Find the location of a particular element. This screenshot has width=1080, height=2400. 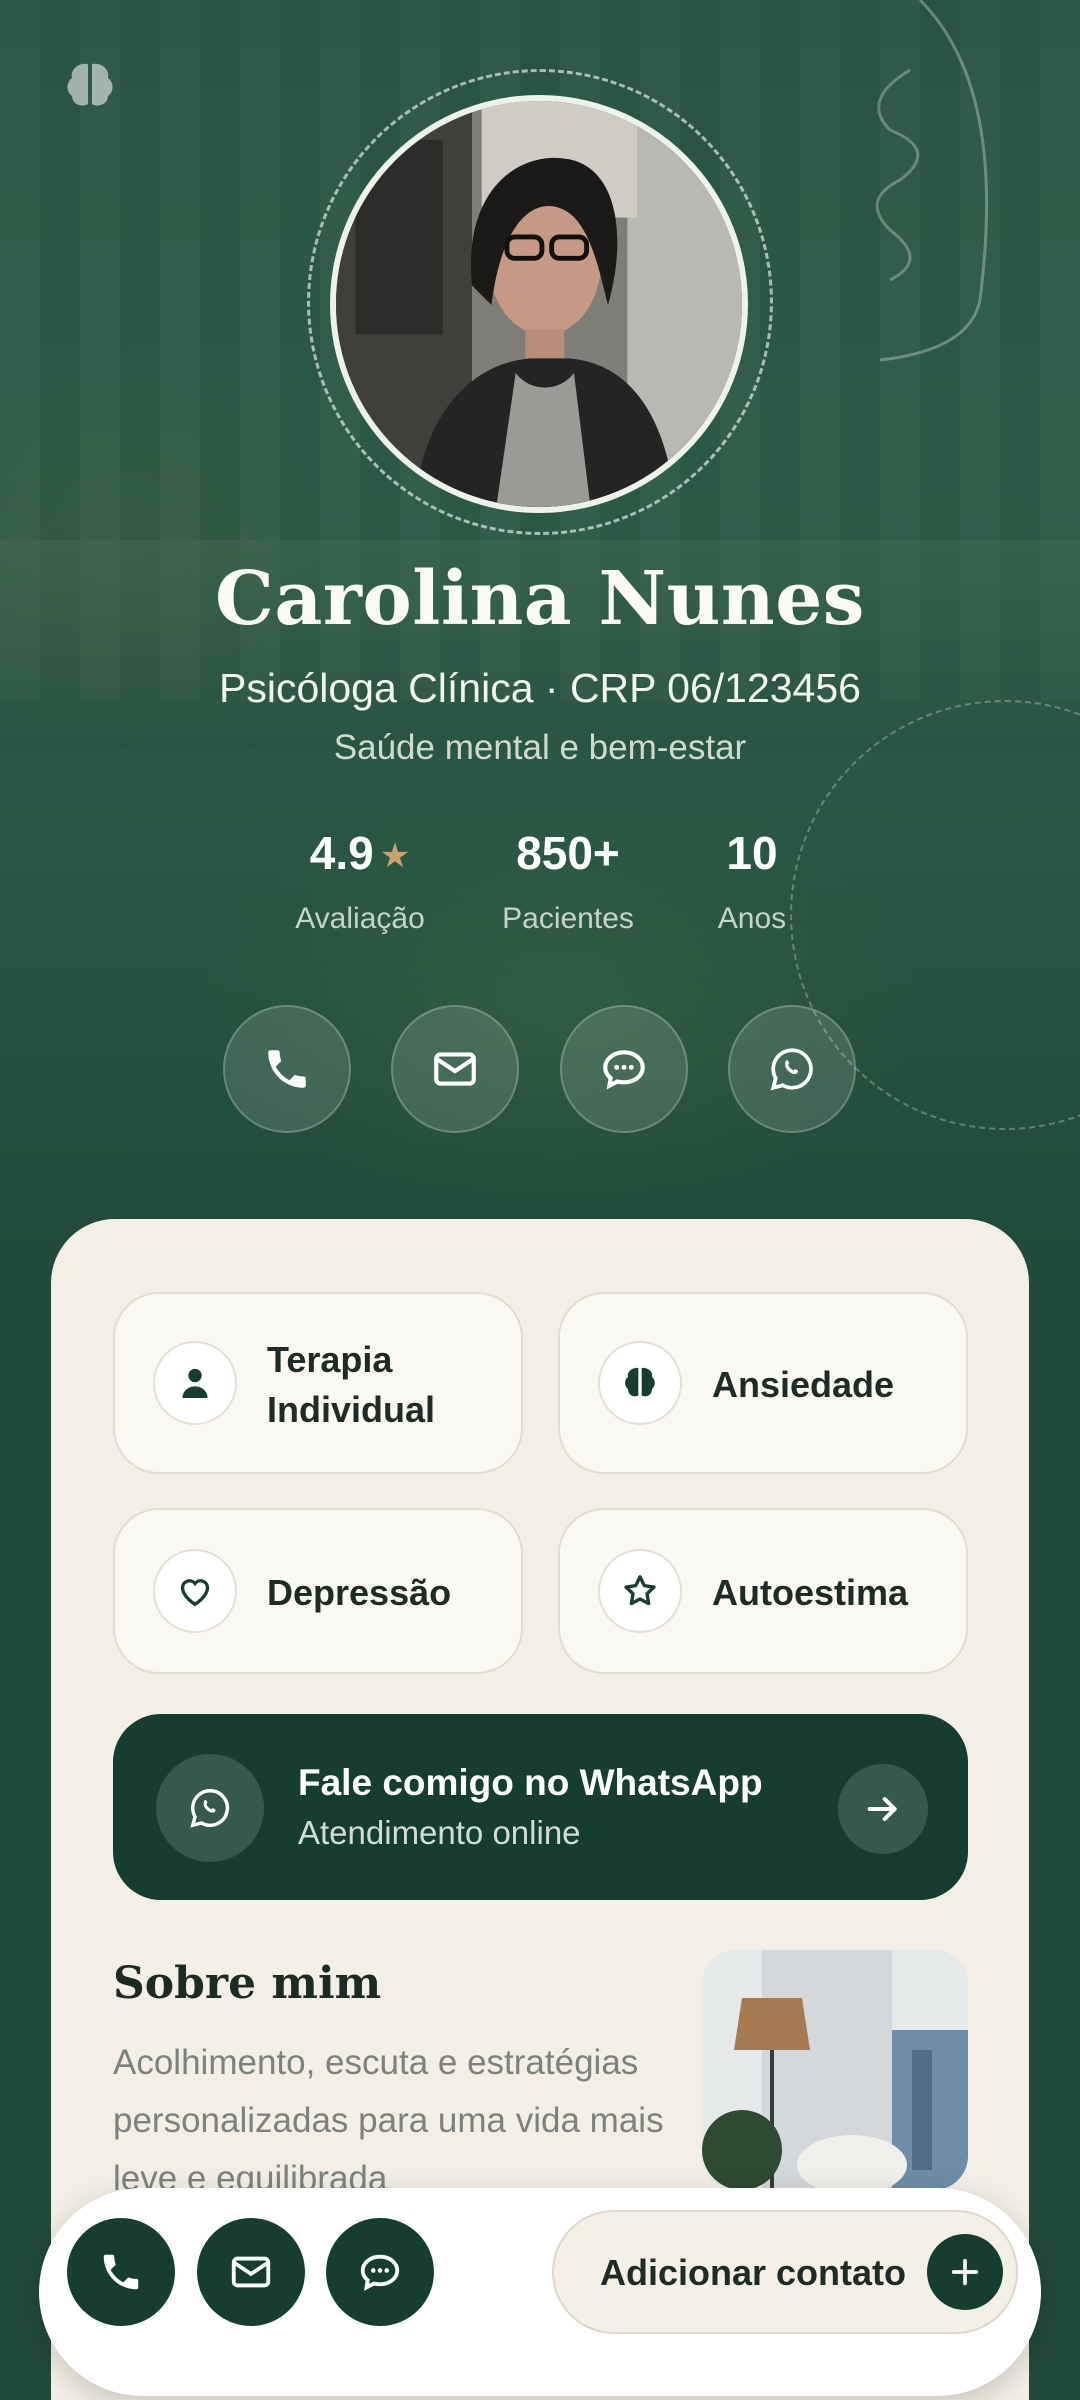

specialty-chip-depressao: Depressão is located at coordinates (318, 1591).